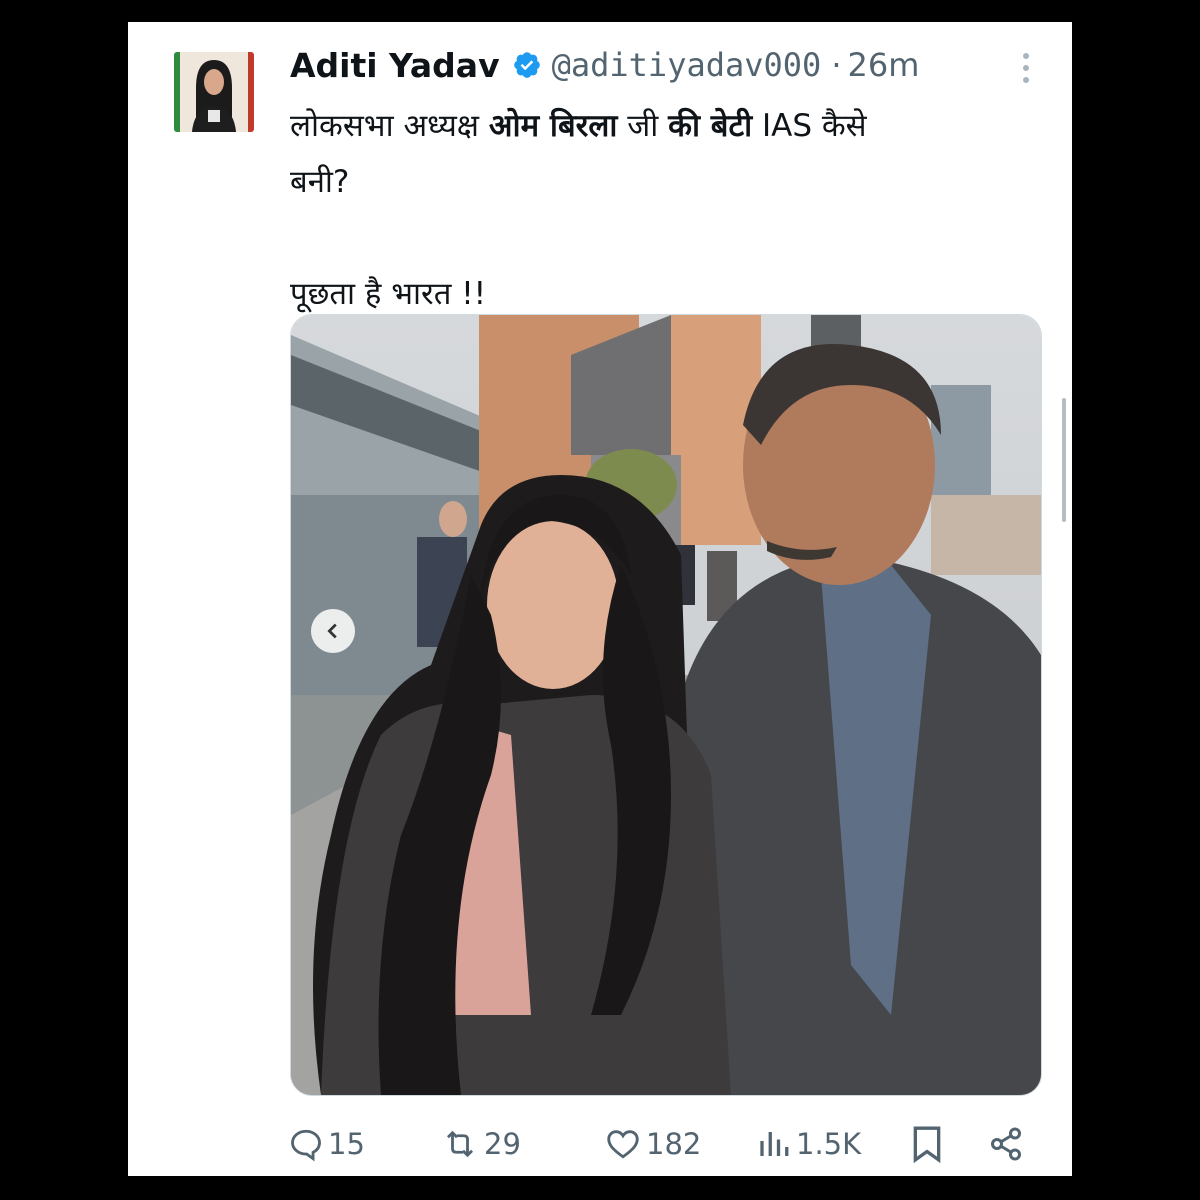  What do you see at coordinates (1064, 460) in the screenshot?
I see `scrollbar` at bounding box center [1064, 460].